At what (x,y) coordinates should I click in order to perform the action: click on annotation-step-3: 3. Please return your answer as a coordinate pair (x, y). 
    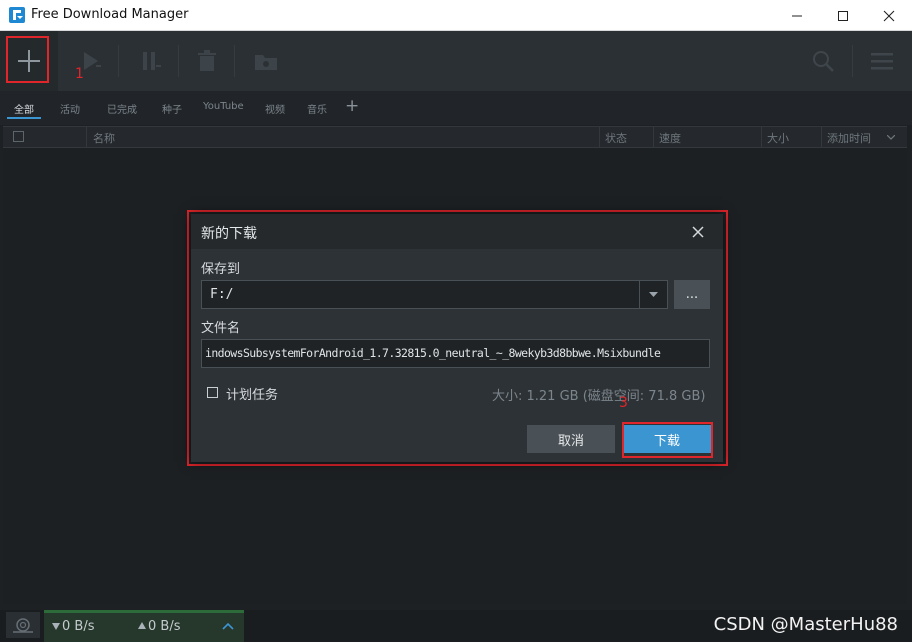
    Looking at the image, I should click on (623, 403).